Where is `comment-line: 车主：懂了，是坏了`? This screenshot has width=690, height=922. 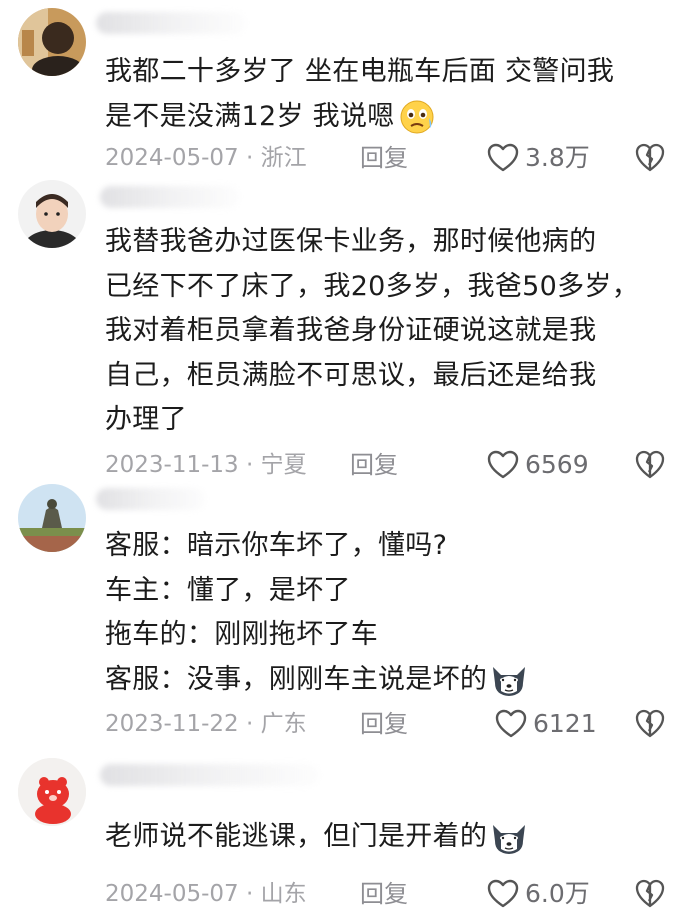
comment-line: 车主：懂了，是坏了 is located at coordinates (228, 590).